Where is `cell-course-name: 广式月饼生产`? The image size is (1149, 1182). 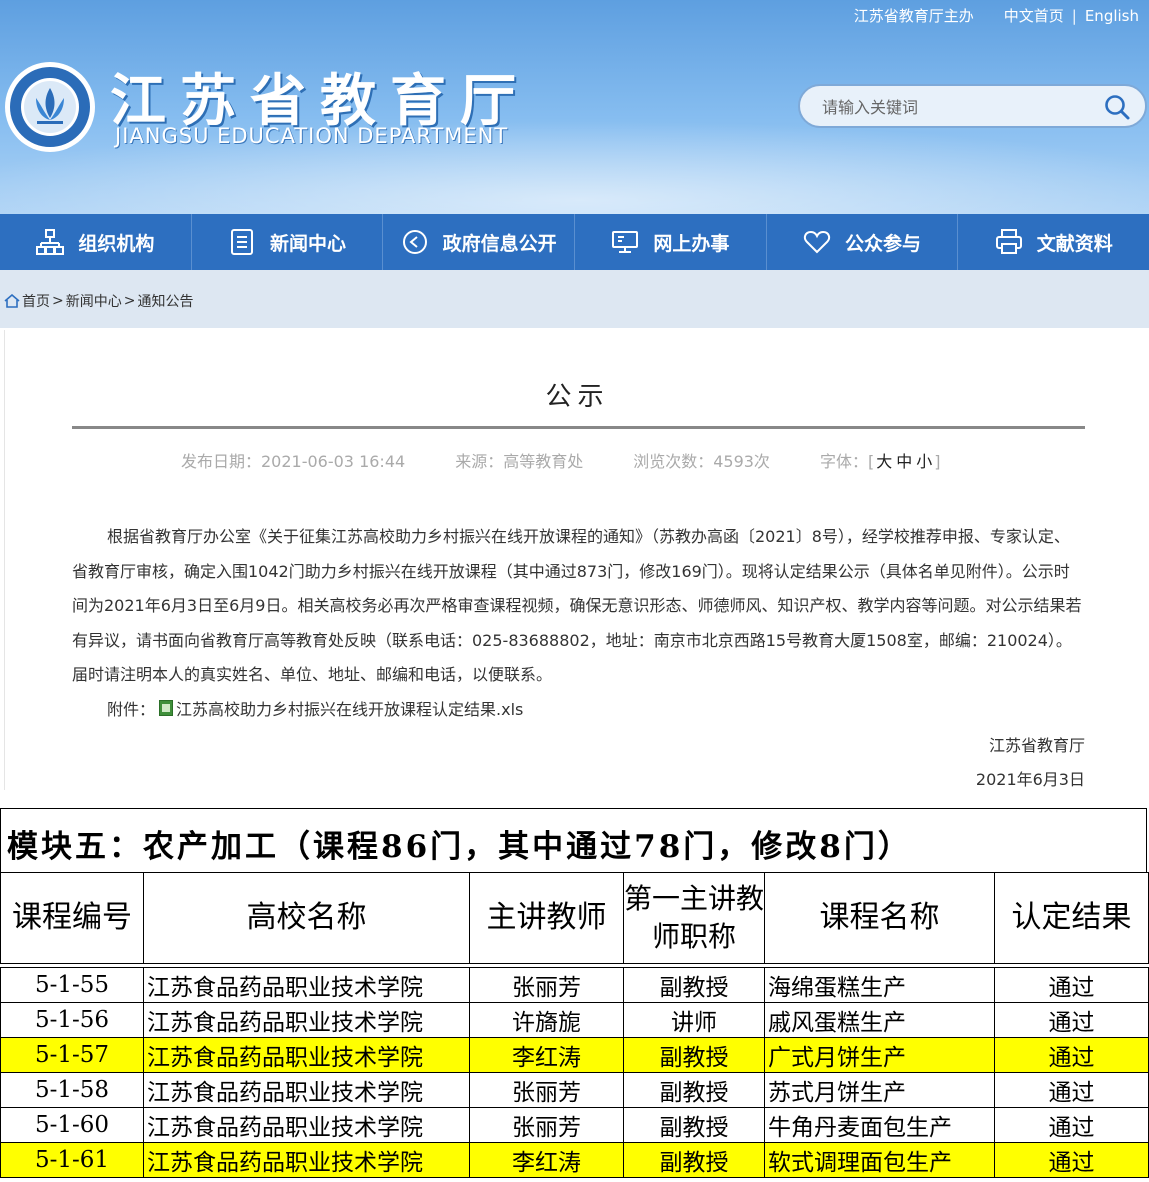 cell-course-name: 广式月饼生产 is located at coordinates (879, 1055).